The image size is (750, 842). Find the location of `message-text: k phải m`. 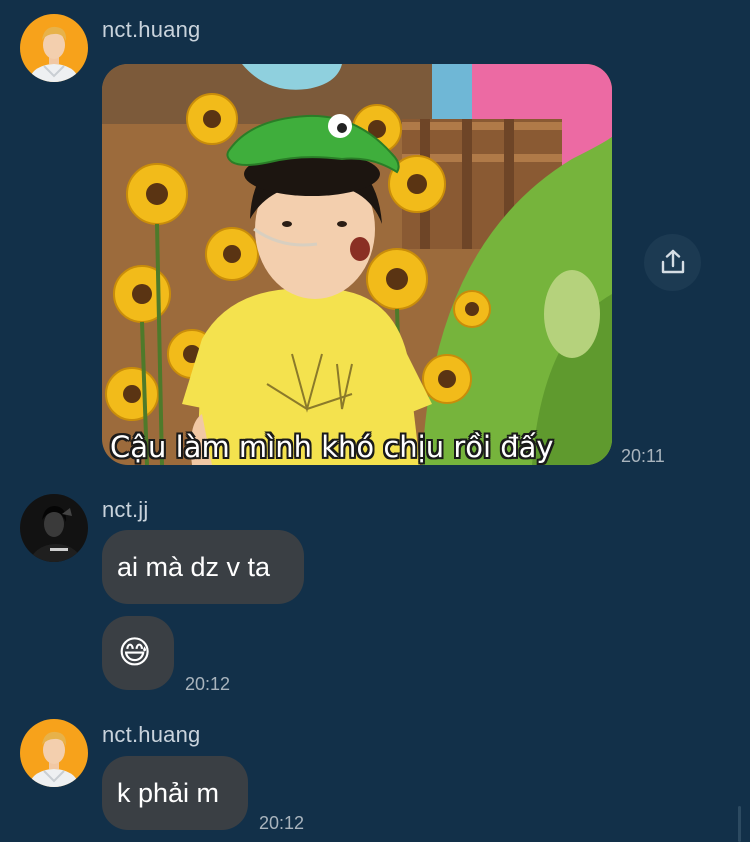

message-text: k phải m is located at coordinates (168, 793).